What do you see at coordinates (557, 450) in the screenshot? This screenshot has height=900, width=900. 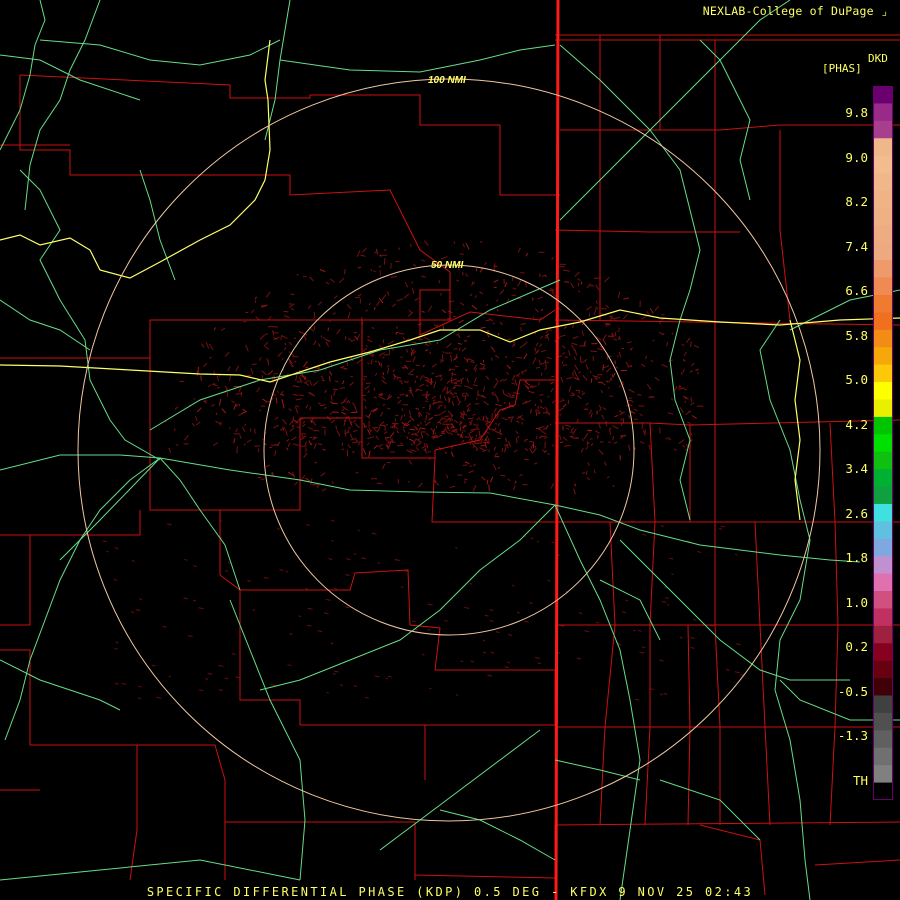 I see `state-boundary` at bounding box center [557, 450].